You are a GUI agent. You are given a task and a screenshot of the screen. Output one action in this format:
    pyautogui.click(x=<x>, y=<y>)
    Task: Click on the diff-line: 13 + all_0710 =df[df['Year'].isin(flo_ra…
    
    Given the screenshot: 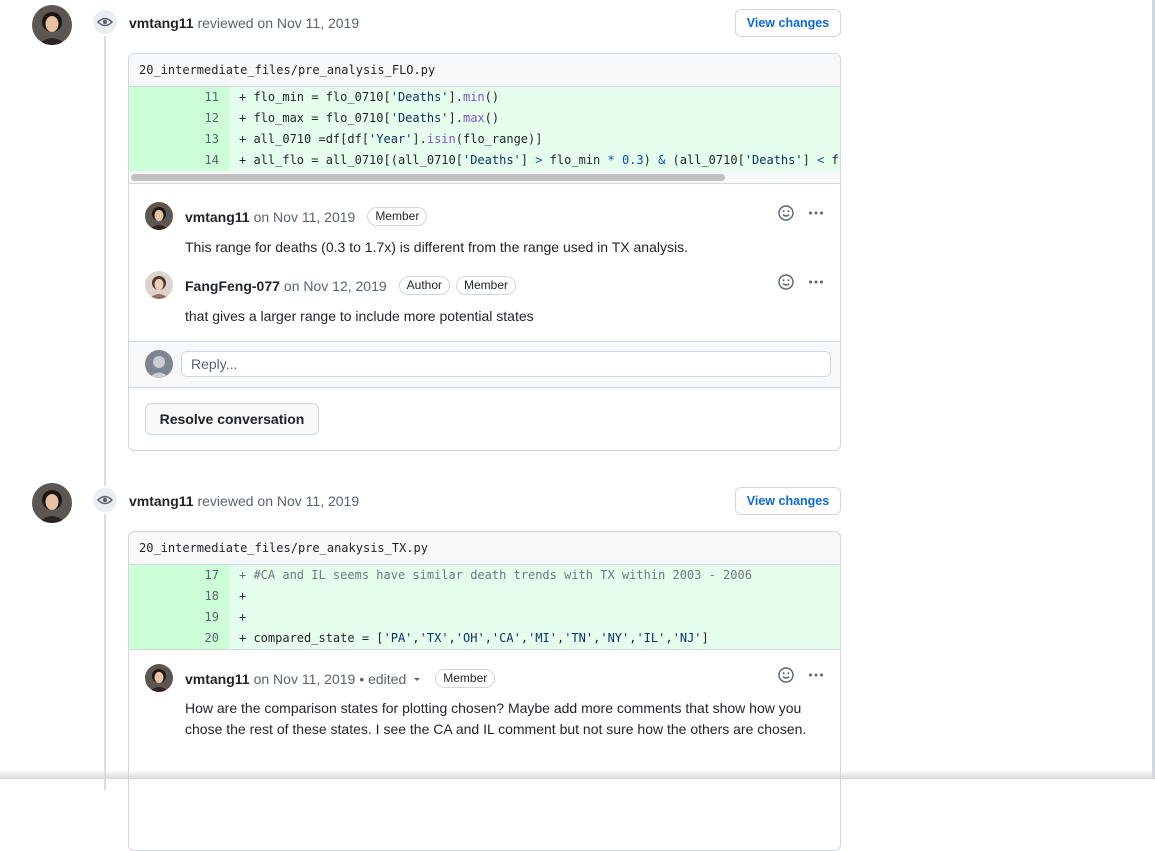 What is the action you would take?
    pyautogui.click(x=484, y=139)
    